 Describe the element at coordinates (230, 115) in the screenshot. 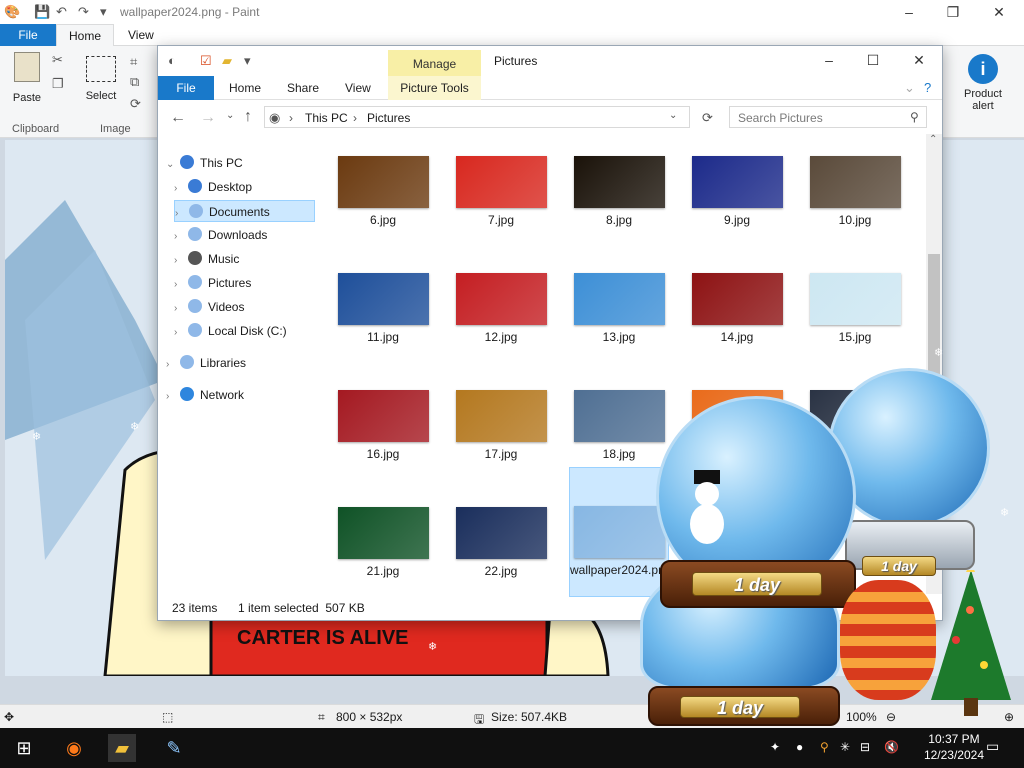

I see `recent-locations-icon: ⌄` at that location.